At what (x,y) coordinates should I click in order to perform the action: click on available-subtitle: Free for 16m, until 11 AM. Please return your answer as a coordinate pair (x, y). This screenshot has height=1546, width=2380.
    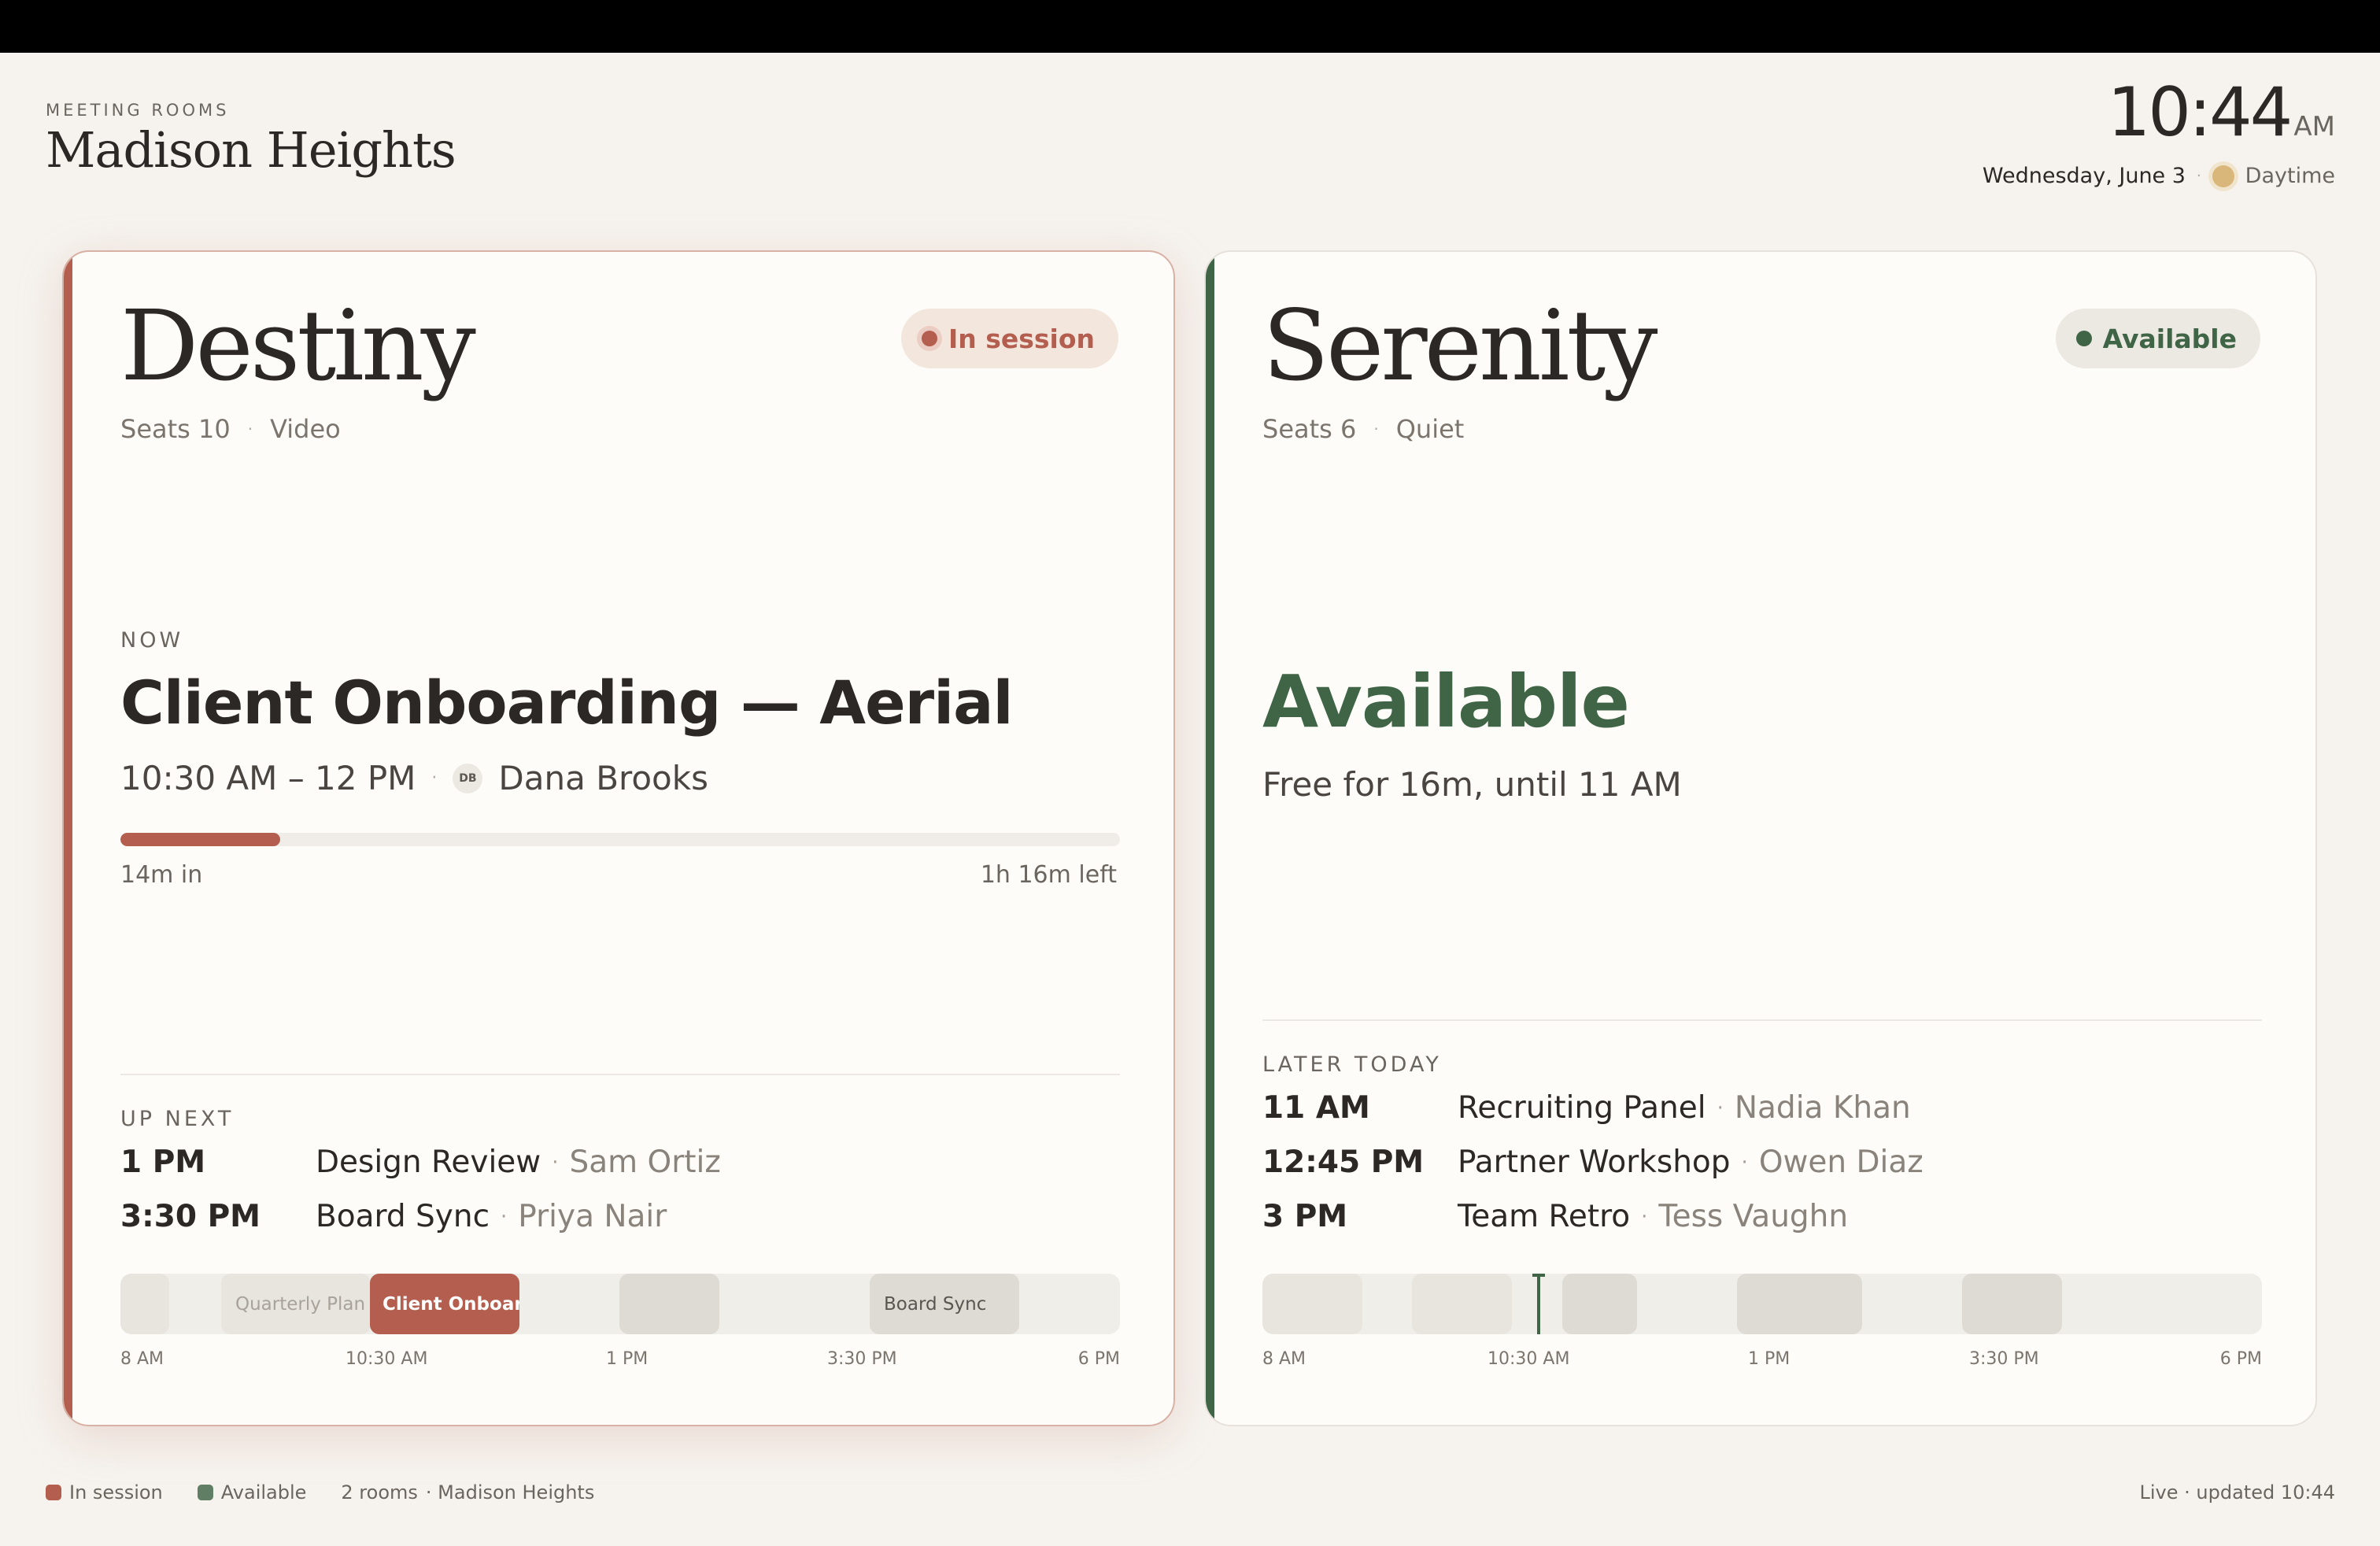
    Looking at the image, I should click on (1472, 784).